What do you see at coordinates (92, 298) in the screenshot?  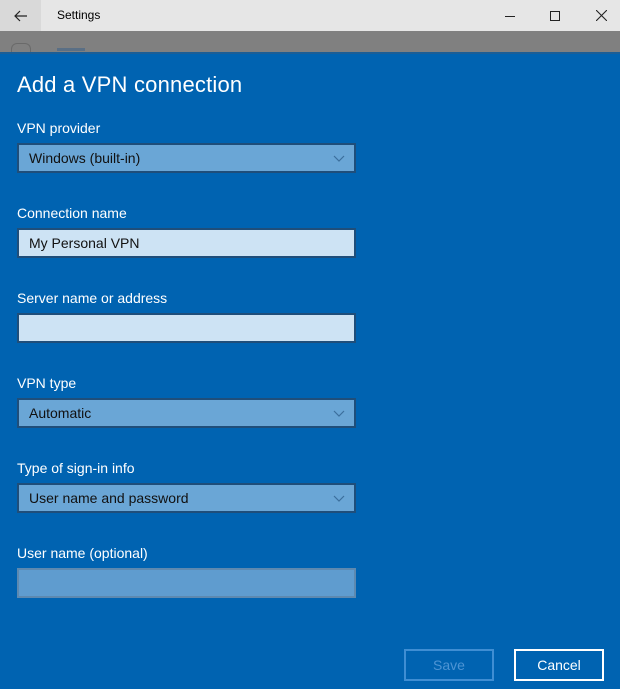 I see `server-address-label: Server name or address` at bounding box center [92, 298].